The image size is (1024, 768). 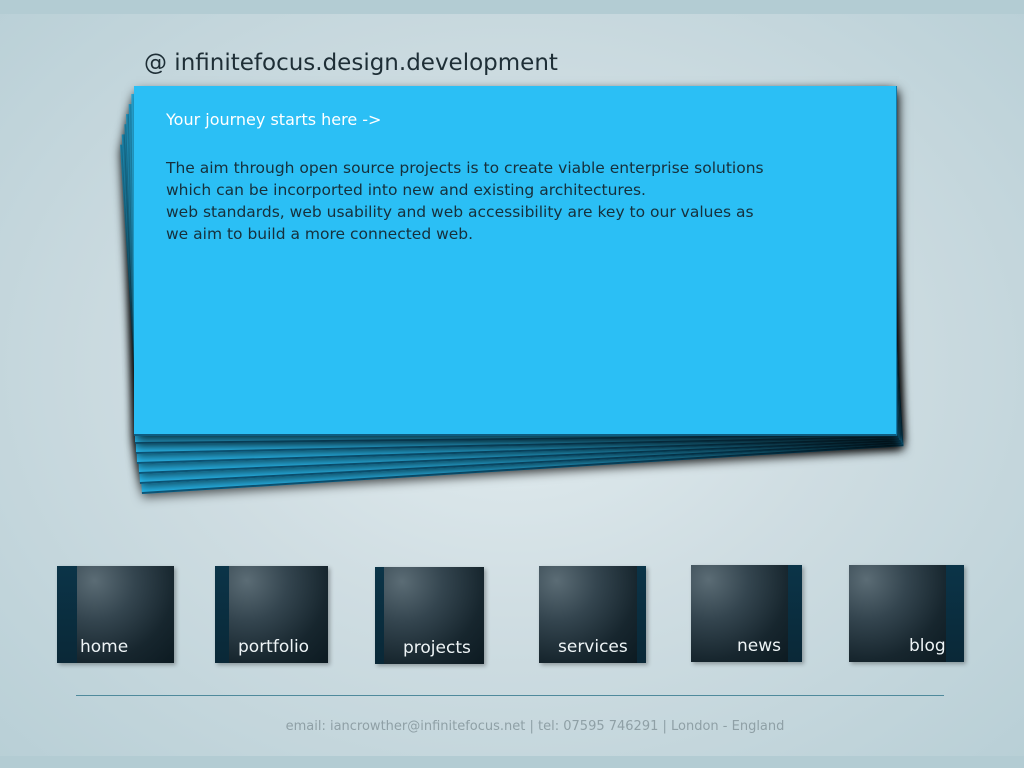 I want to click on nav-news: news, so click(x=746, y=613).